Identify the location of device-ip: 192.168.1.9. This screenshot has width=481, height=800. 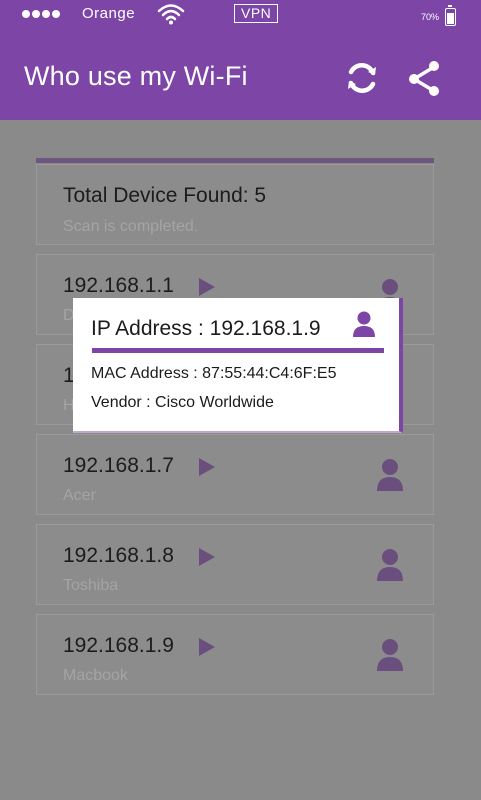
(118, 645).